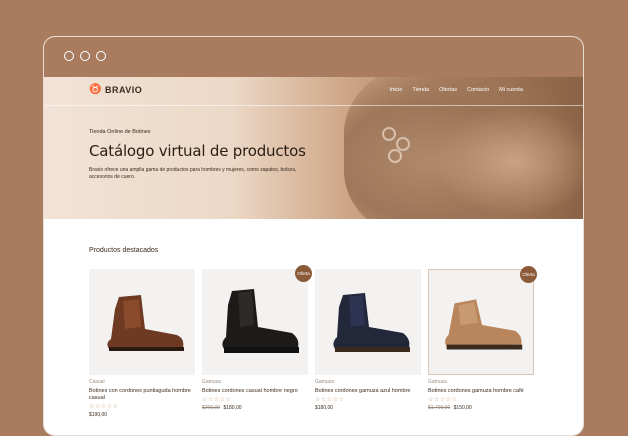  I want to click on window-button-minimize, so click(85, 56).